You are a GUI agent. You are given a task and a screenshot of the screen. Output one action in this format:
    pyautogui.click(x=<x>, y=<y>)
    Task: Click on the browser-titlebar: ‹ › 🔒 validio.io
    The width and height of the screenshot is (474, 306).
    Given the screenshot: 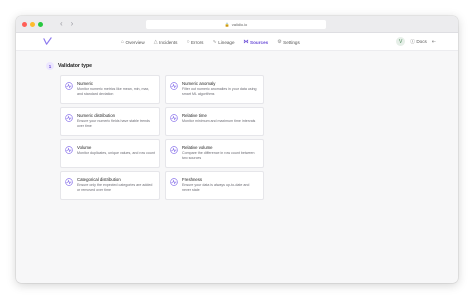 What is the action you would take?
    pyautogui.click(x=237, y=24)
    